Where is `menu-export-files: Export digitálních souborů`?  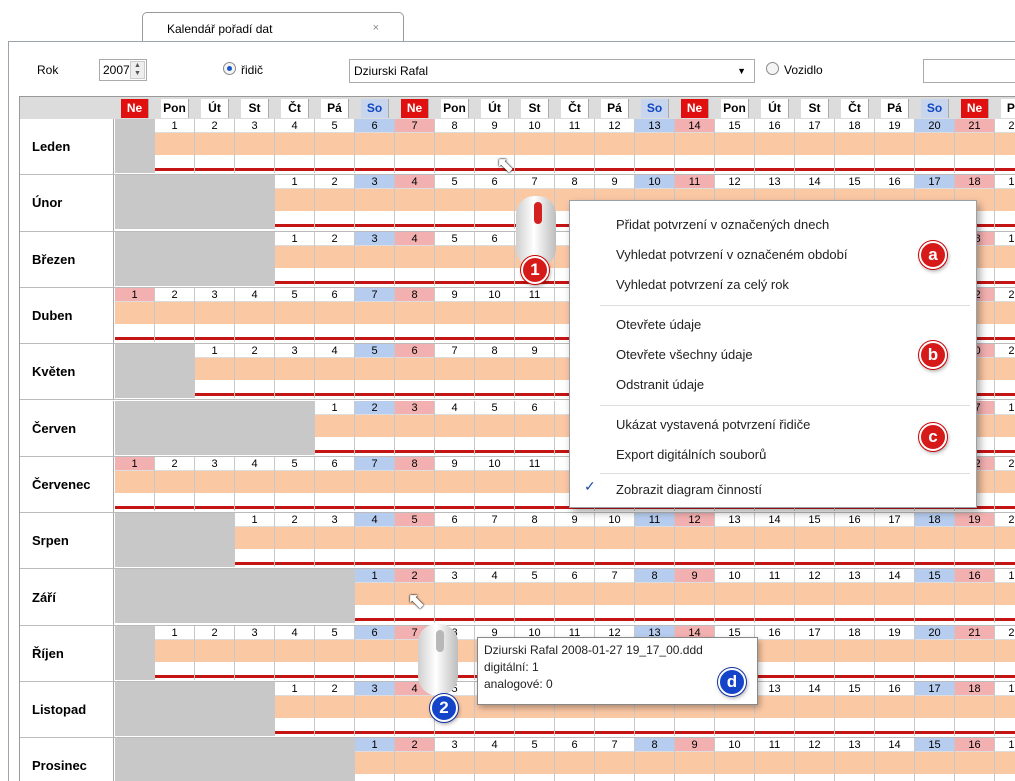
menu-export-files: Export digitálních souborů is located at coordinates (691, 454).